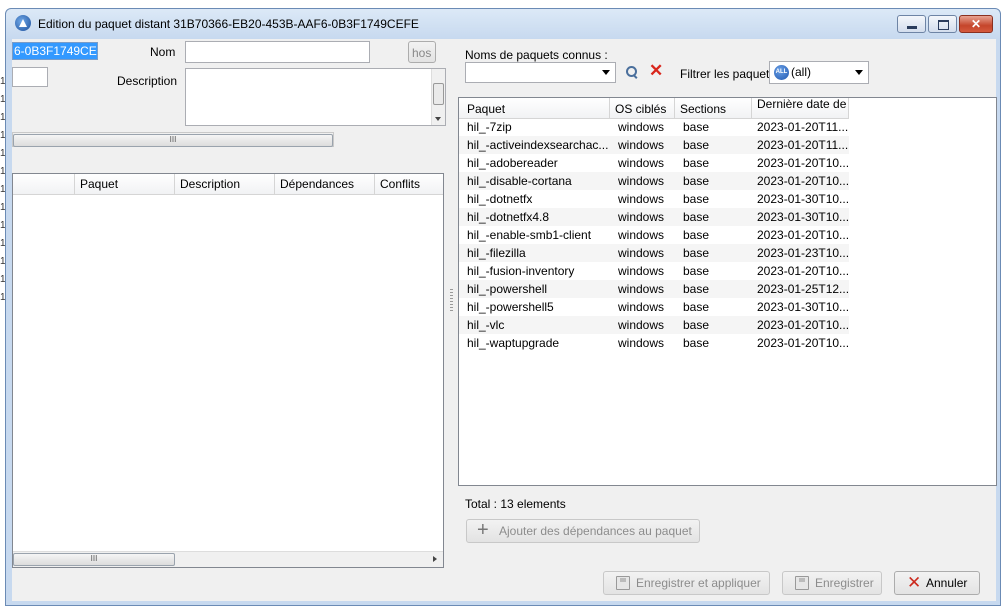 Image resolution: width=1007 pixels, height=611 pixels. What do you see at coordinates (508, 217) in the screenshot?
I see `package-cell-paquet: hil_-dotnetfx4.8` at bounding box center [508, 217].